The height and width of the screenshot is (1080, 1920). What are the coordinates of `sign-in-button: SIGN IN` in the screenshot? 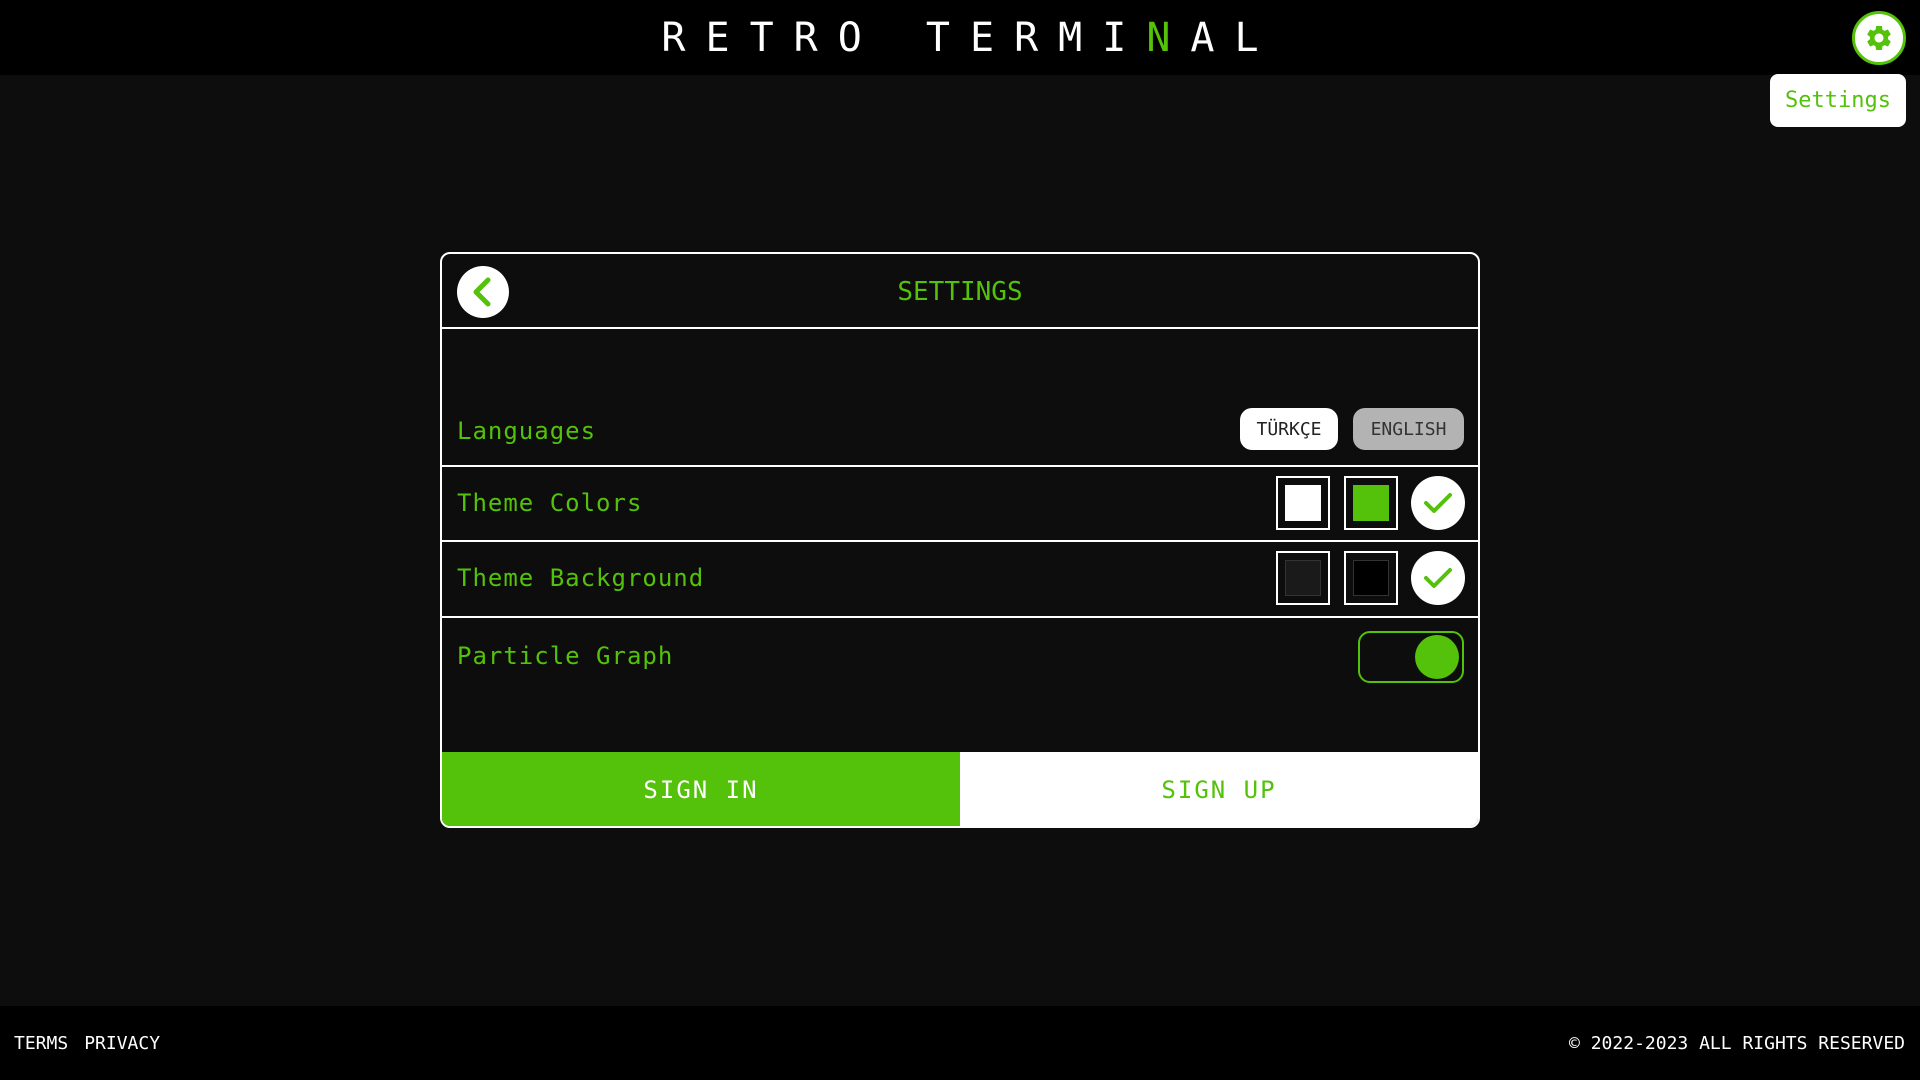 It's located at (701, 789).